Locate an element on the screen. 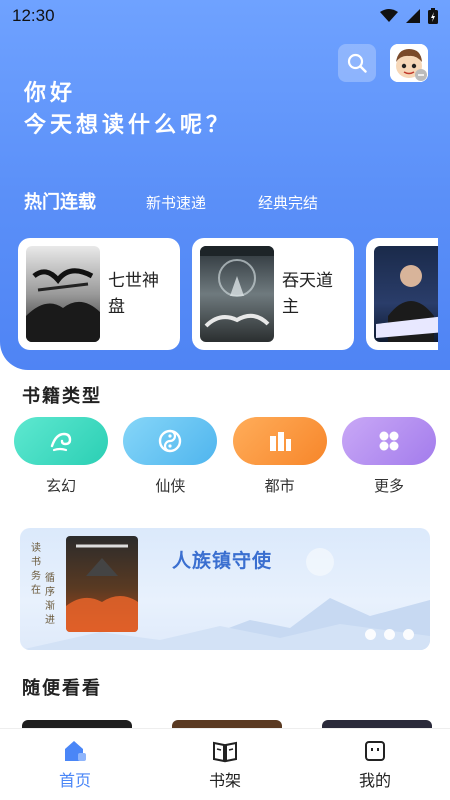 The height and width of the screenshot is (800, 450). category-label: 更多 is located at coordinates (388, 486).